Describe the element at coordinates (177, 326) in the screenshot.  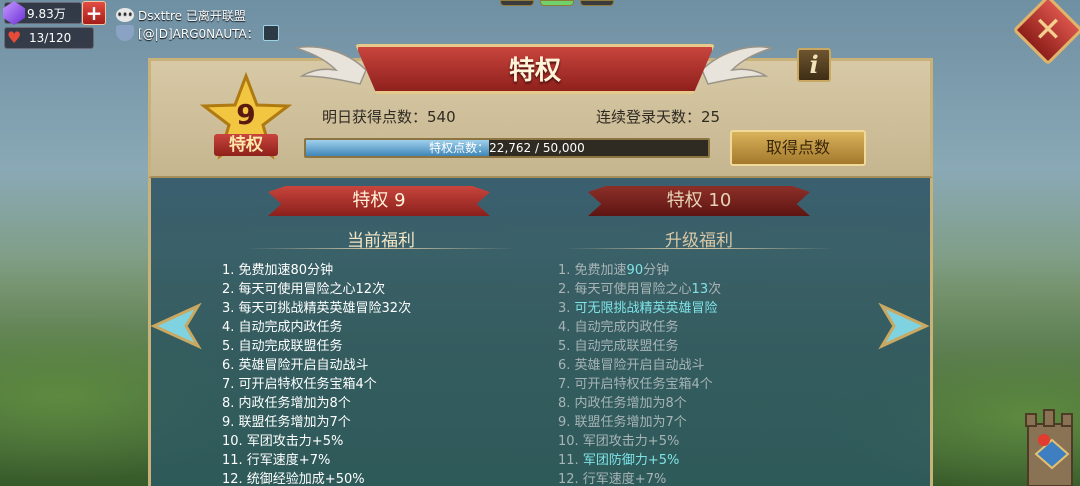
I see `arrow-left-icon` at that location.